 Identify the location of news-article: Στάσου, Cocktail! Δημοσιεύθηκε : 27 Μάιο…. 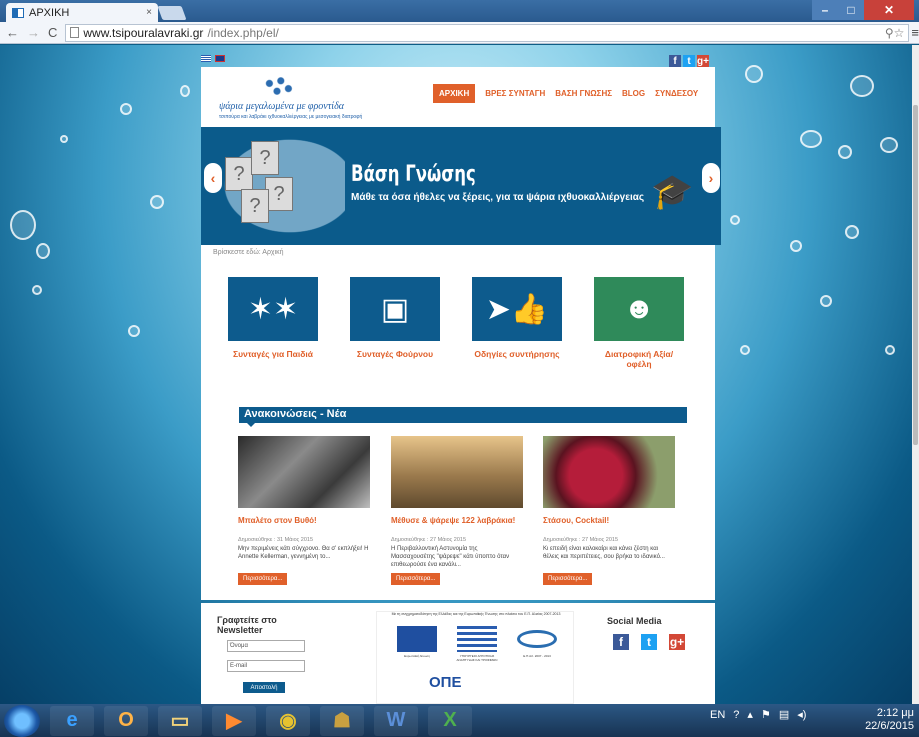
(609, 510).